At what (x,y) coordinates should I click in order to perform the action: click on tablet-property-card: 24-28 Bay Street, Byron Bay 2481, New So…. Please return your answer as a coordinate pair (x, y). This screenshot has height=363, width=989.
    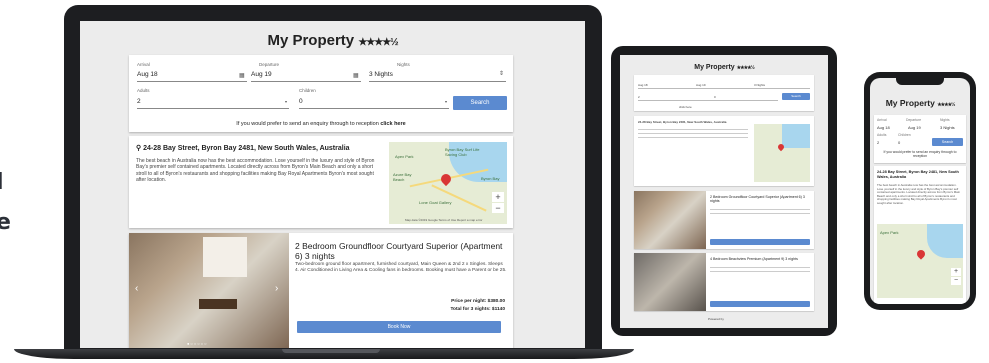
    Looking at the image, I should click on (724, 151).